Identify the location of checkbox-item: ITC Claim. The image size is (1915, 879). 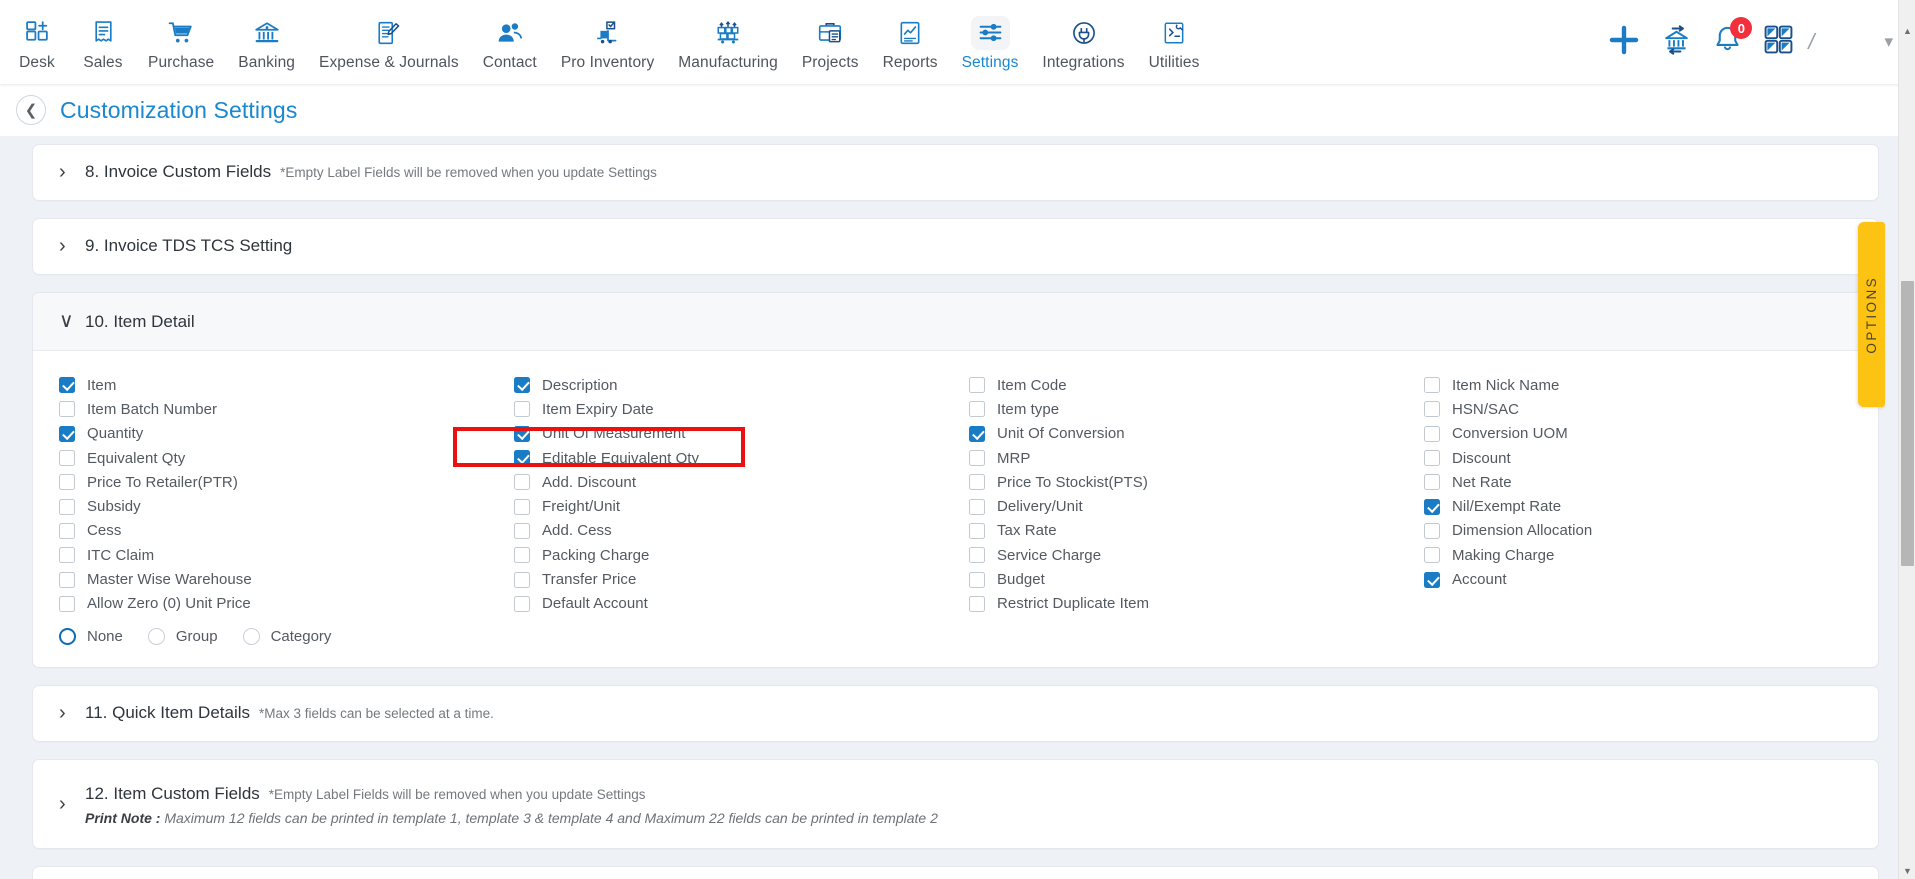
(286, 555).